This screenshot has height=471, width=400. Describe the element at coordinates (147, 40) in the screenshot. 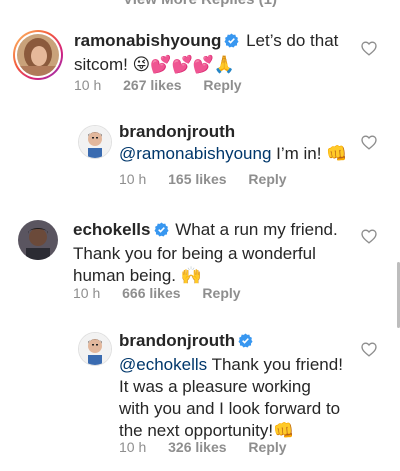

I see `comment-username: ramonabishyoung` at that location.